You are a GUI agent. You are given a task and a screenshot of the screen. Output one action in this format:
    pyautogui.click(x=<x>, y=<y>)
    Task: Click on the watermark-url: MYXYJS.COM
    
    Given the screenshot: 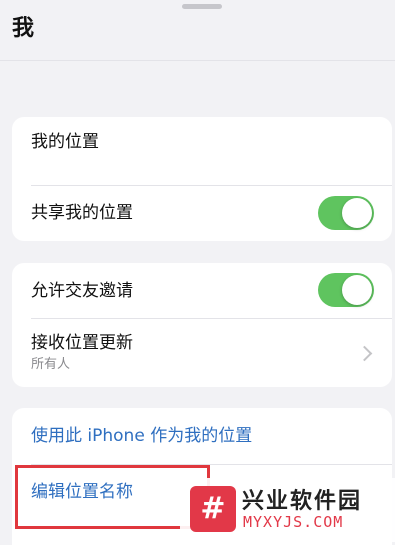 What is the action you would take?
    pyautogui.click(x=293, y=522)
    